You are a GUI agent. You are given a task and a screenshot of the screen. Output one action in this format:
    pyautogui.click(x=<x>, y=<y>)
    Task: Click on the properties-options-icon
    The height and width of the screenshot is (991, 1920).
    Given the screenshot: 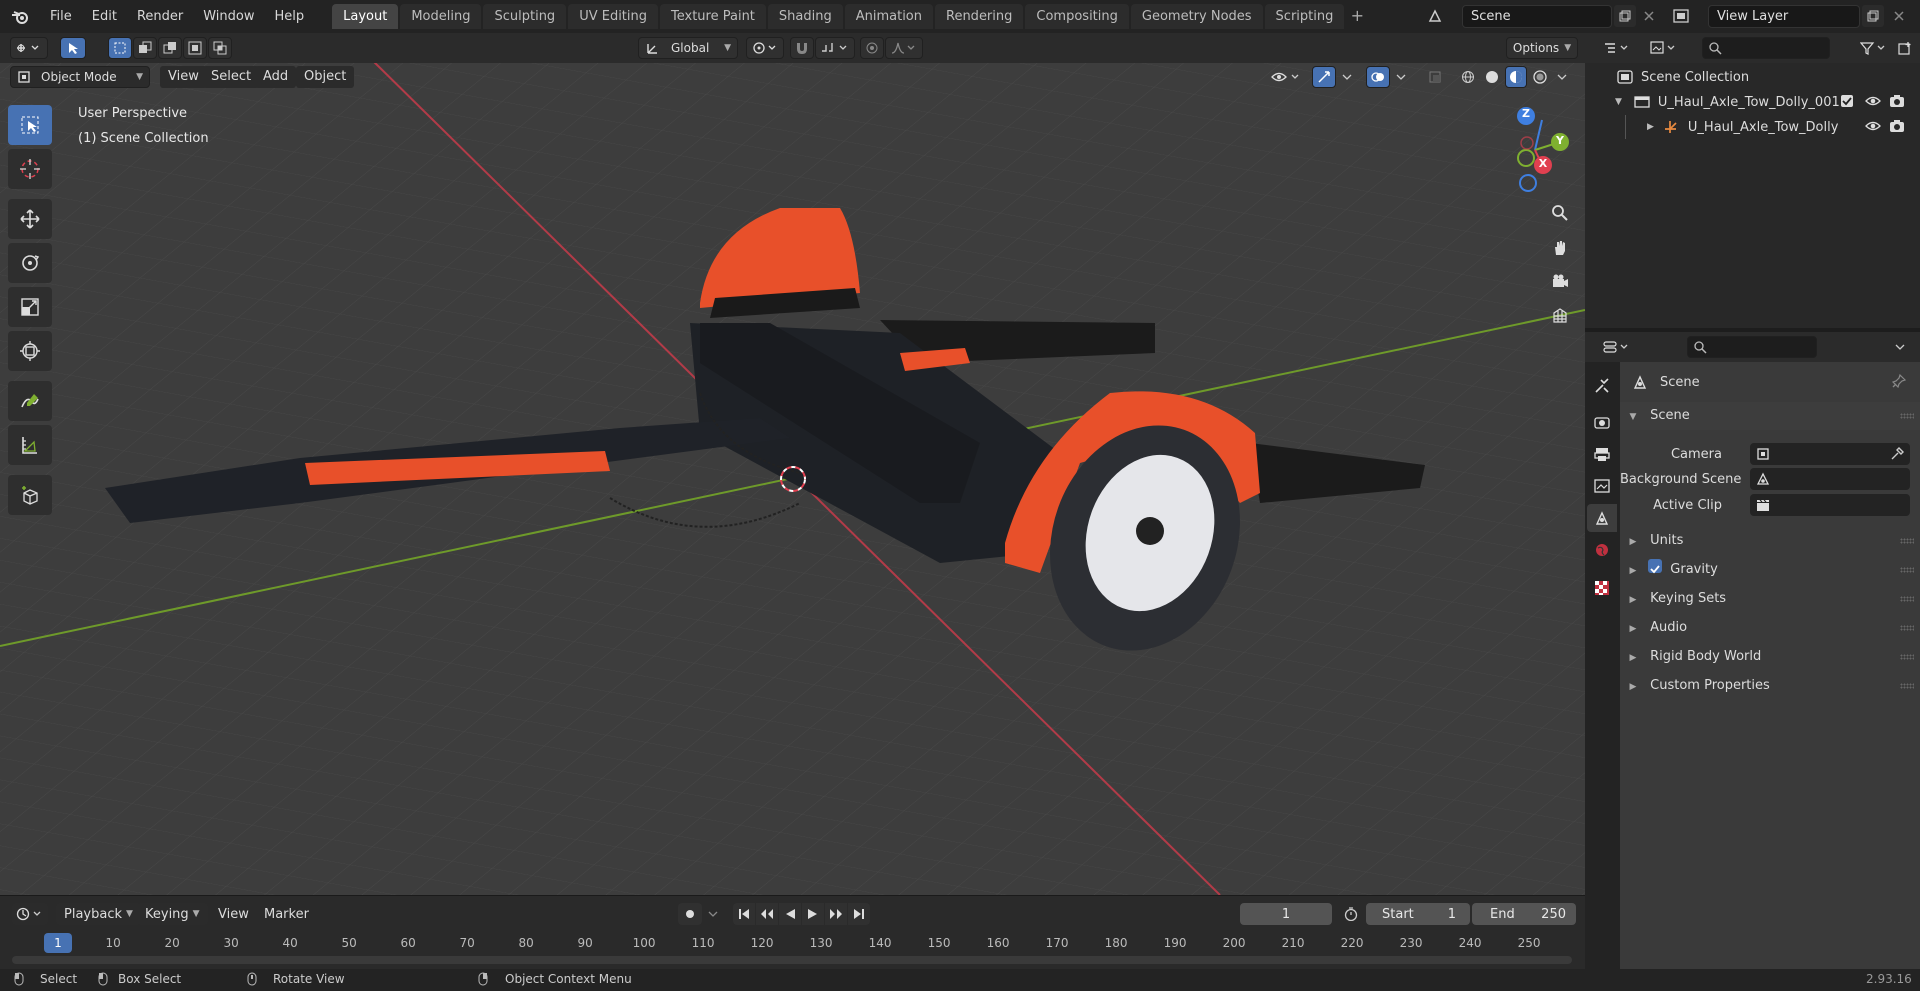 What is the action you would take?
    pyautogui.click(x=1900, y=347)
    